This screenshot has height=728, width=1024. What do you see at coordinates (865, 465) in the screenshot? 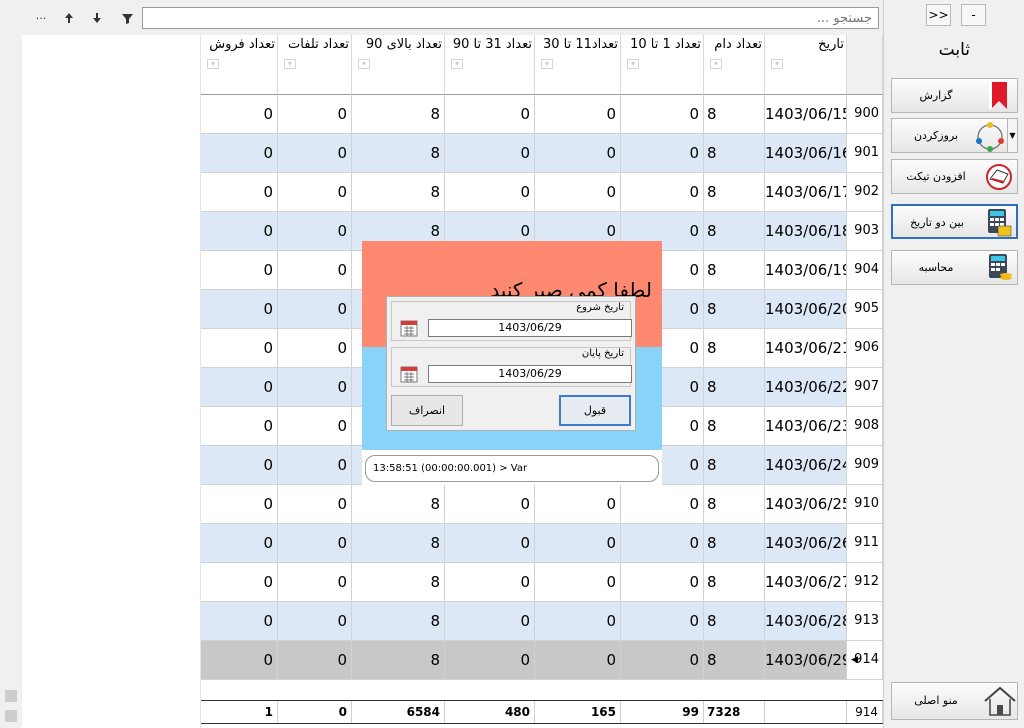
I see `cell-row-index: 909` at bounding box center [865, 465].